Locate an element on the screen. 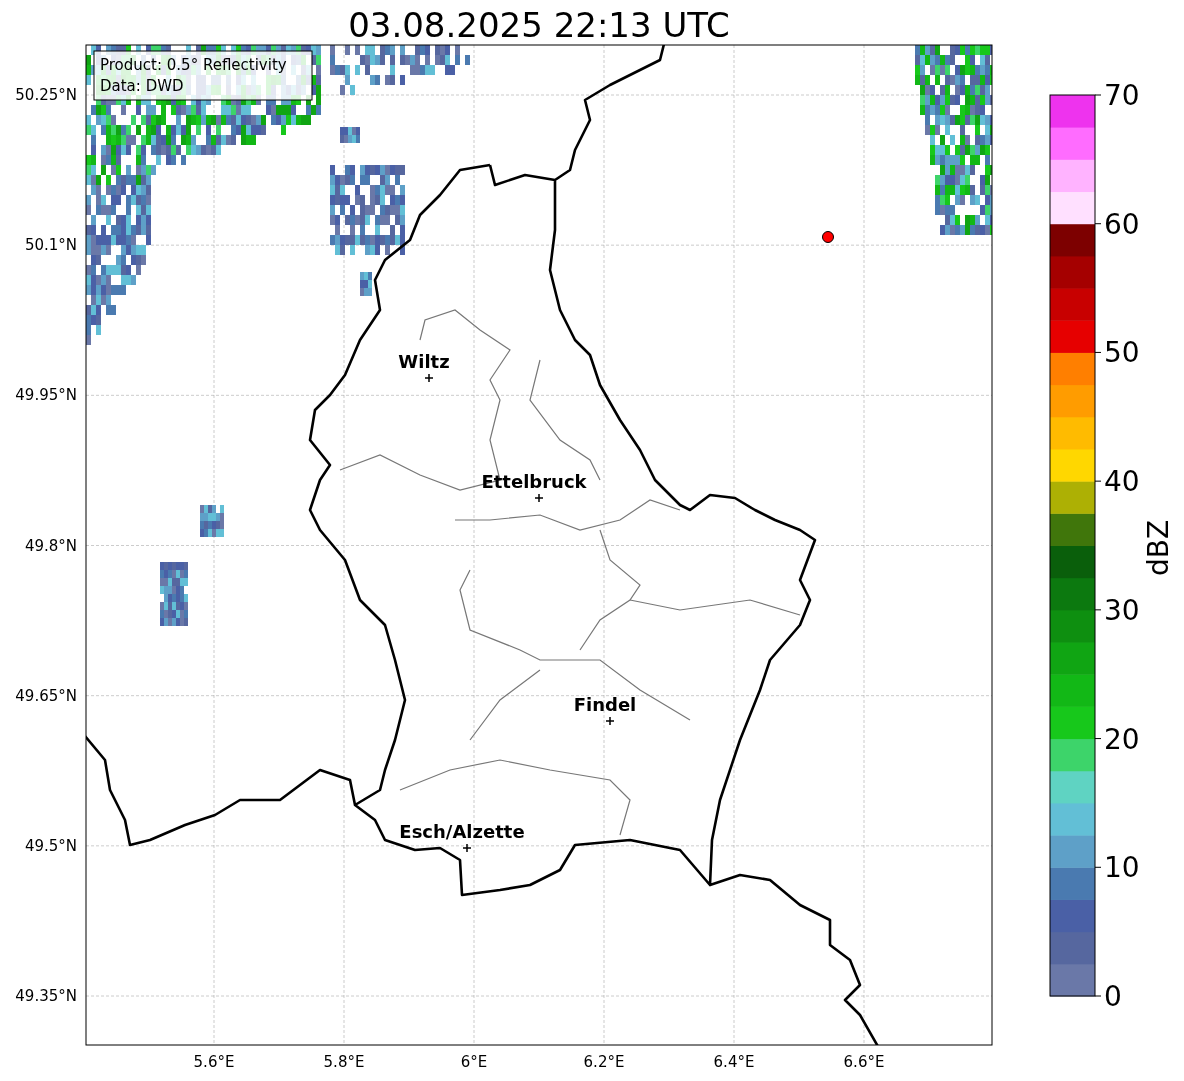 The height and width of the screenshot is (1081, 1184). colorbar-tick-label: 50 is located at coordinates (1122, 353).